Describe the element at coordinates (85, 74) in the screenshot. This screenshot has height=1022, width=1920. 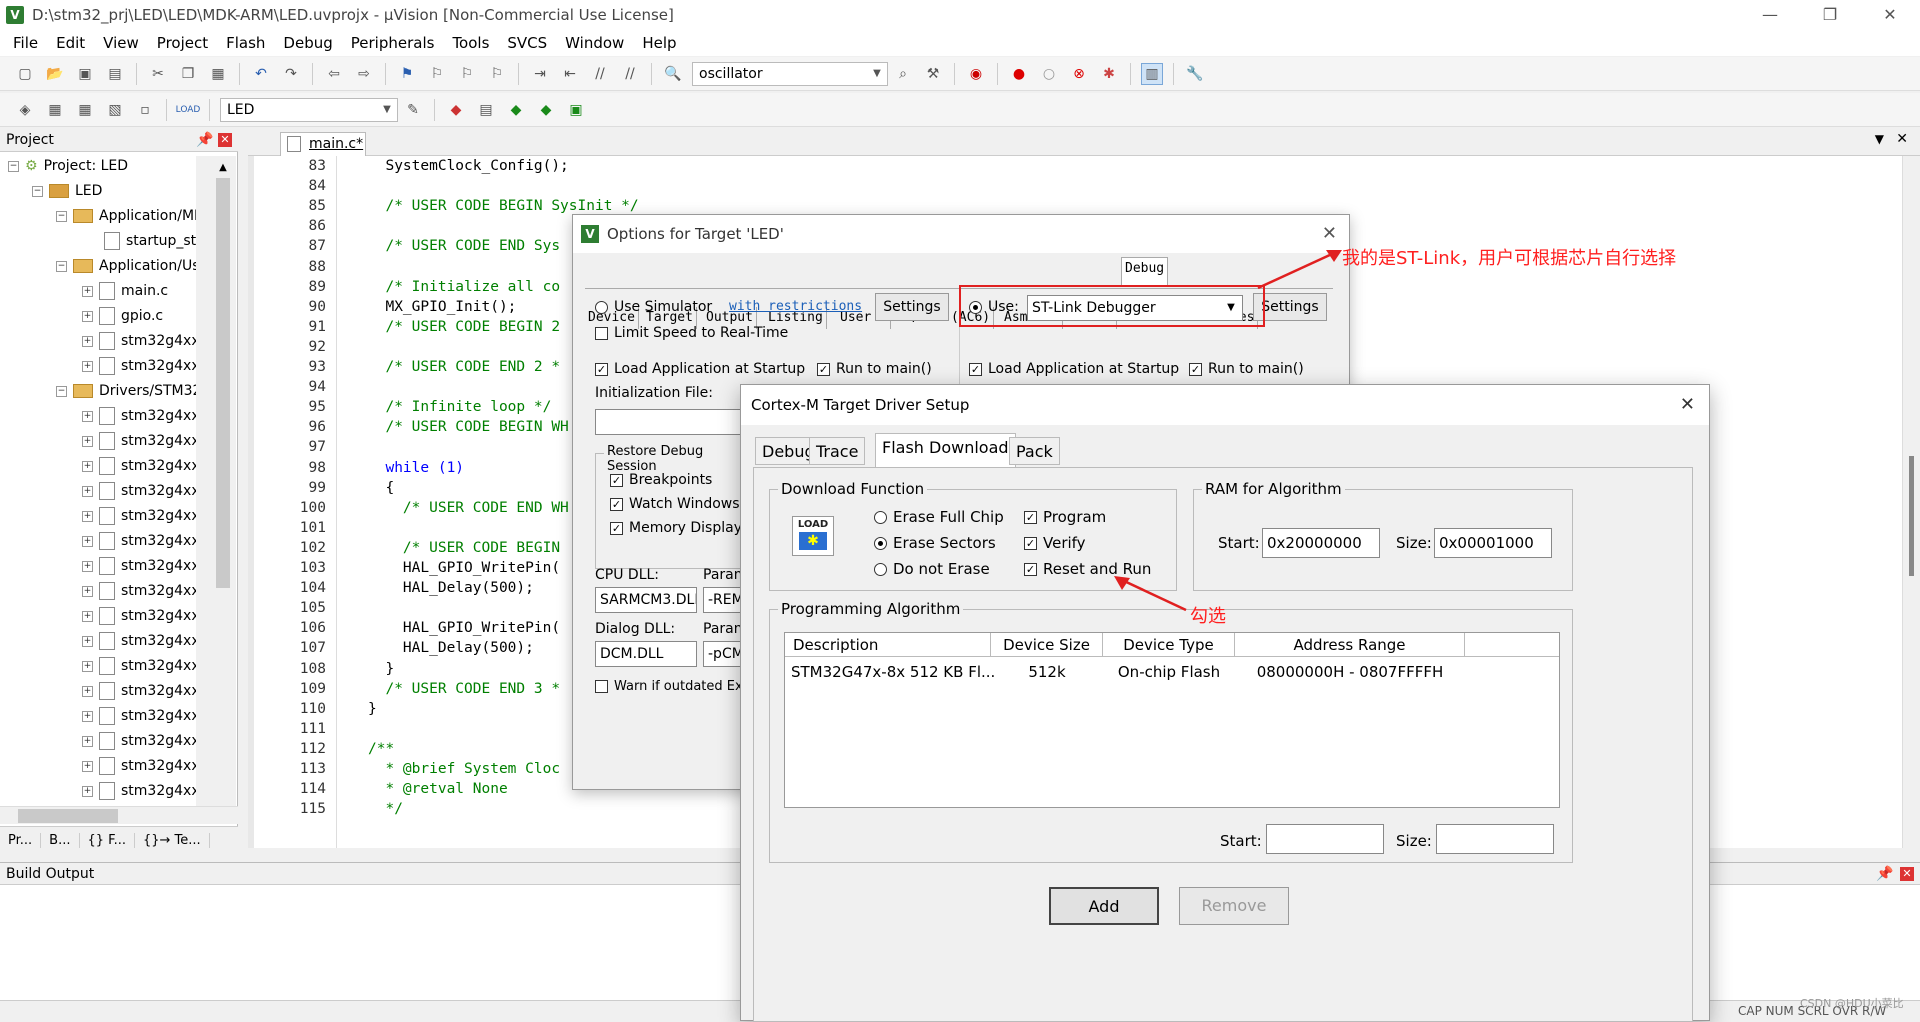
I see `save-icon: ▣` at that location.